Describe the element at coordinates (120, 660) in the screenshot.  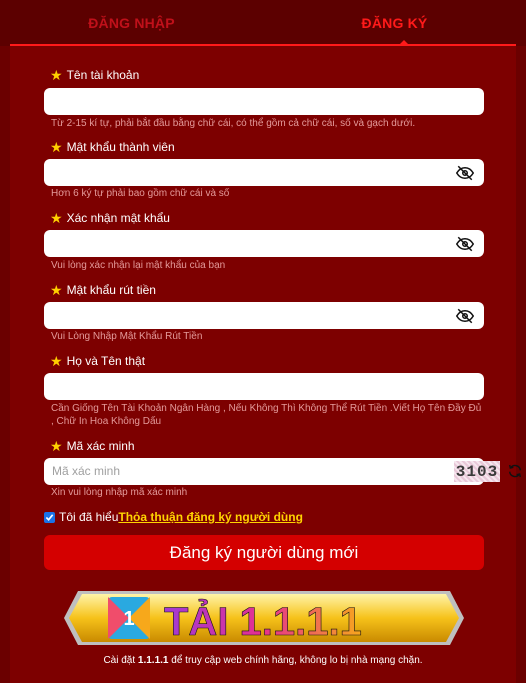
I see `promo-prefix: Cài đặt` at that location.